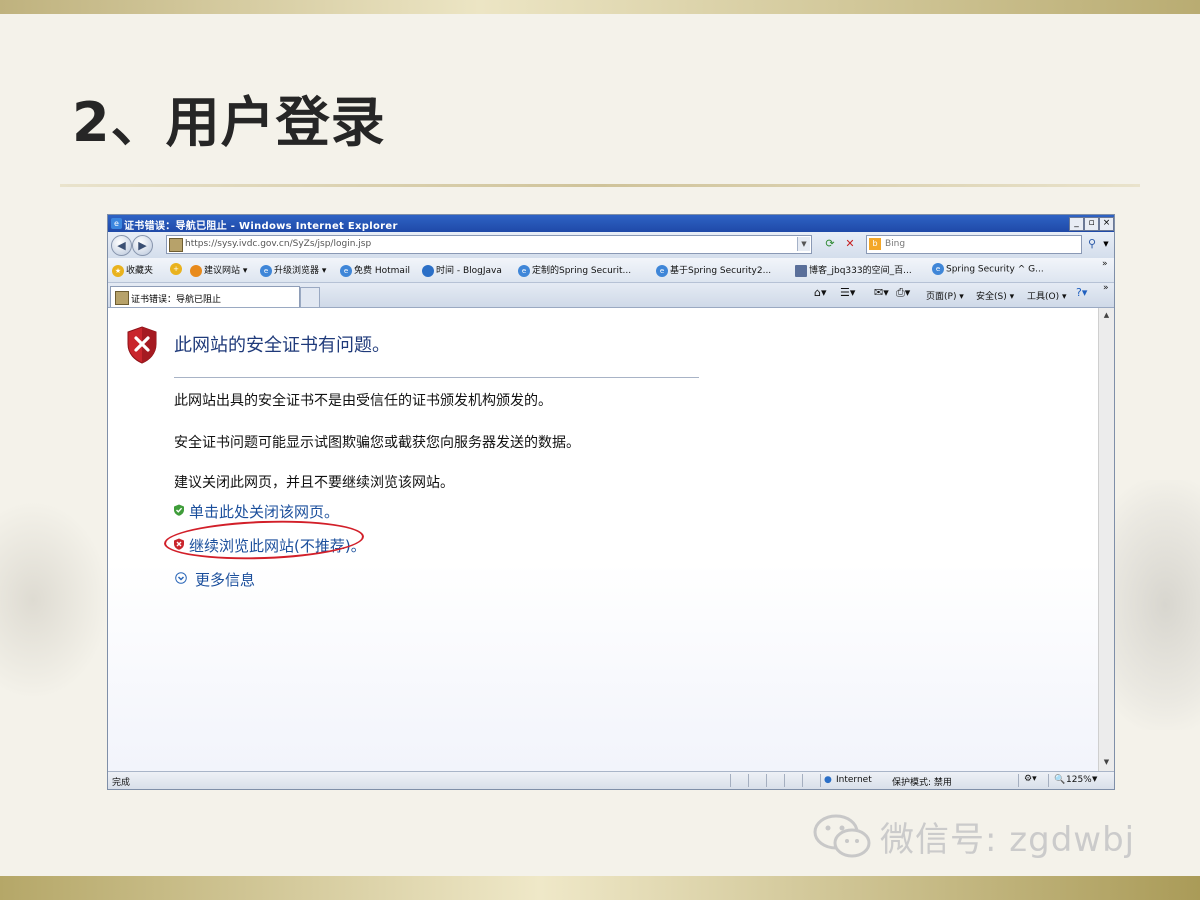 This screenshot has width=1200, height=900. I want to click on new-tab-button, so click(310, 297).